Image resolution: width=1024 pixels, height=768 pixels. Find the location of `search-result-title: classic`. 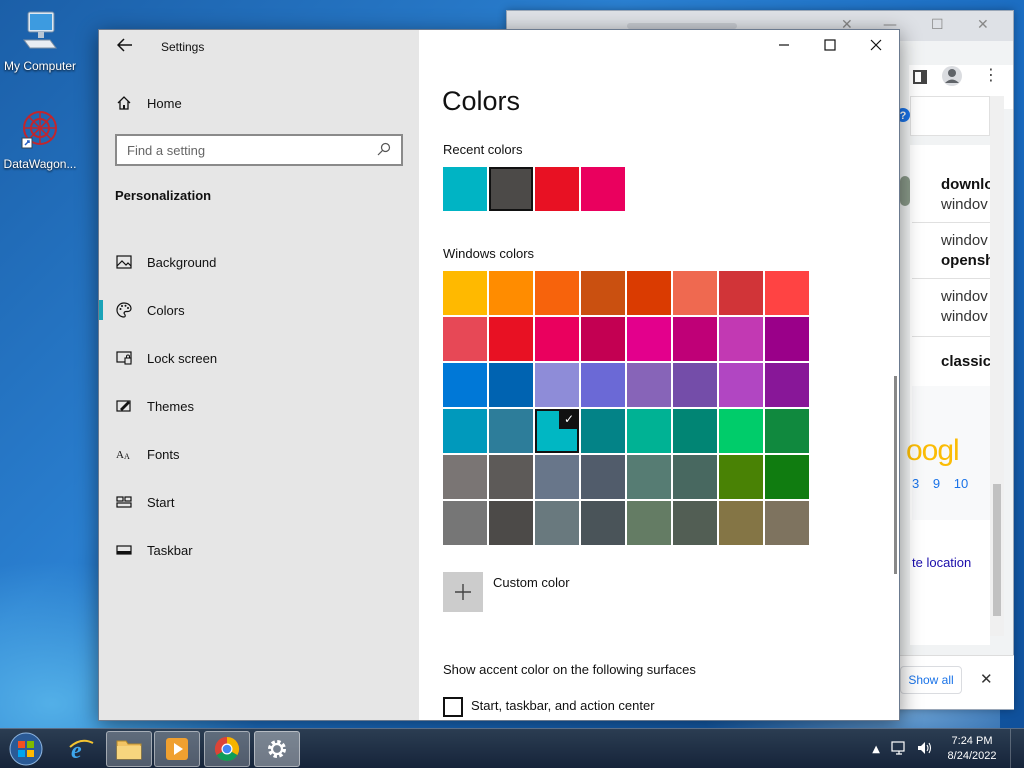

search-result-title: classic is located at coordinates (966, 361).